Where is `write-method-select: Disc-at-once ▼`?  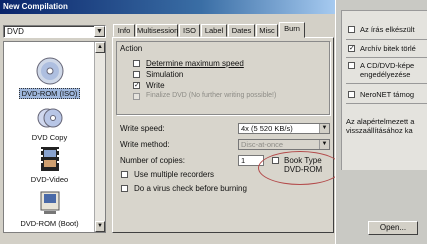
write-method-select: Disc-at-once ▼ is located at coordinates (284, 144).